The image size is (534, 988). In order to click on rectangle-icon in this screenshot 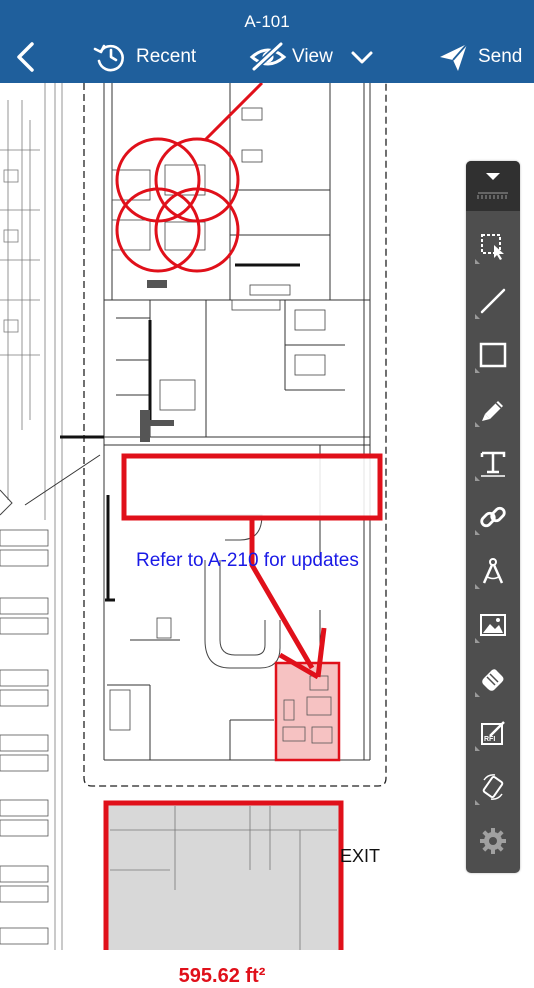, I will do `click(493, 355)`.